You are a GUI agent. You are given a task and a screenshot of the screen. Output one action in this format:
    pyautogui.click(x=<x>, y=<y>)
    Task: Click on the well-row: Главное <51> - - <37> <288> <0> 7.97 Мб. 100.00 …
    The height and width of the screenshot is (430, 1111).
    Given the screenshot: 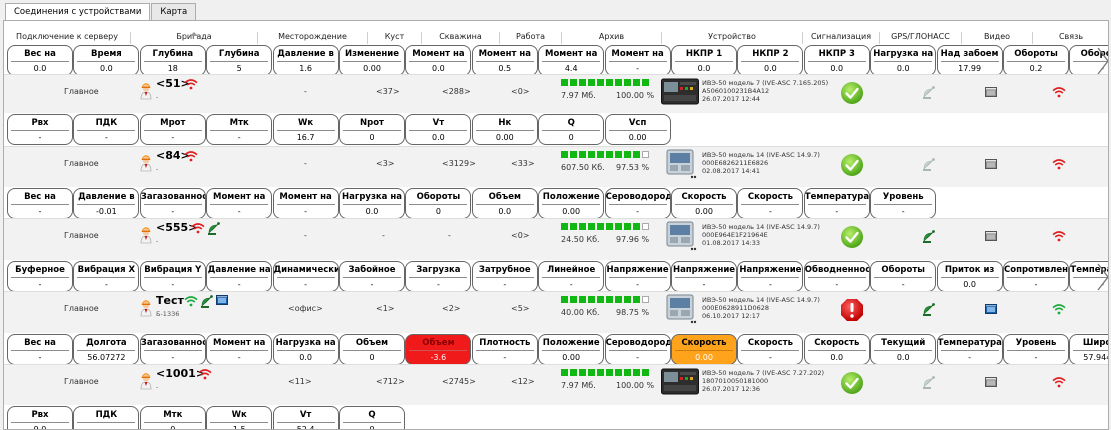 What is the action you would take?
    pyautogui.click(x=556, y=93)
    